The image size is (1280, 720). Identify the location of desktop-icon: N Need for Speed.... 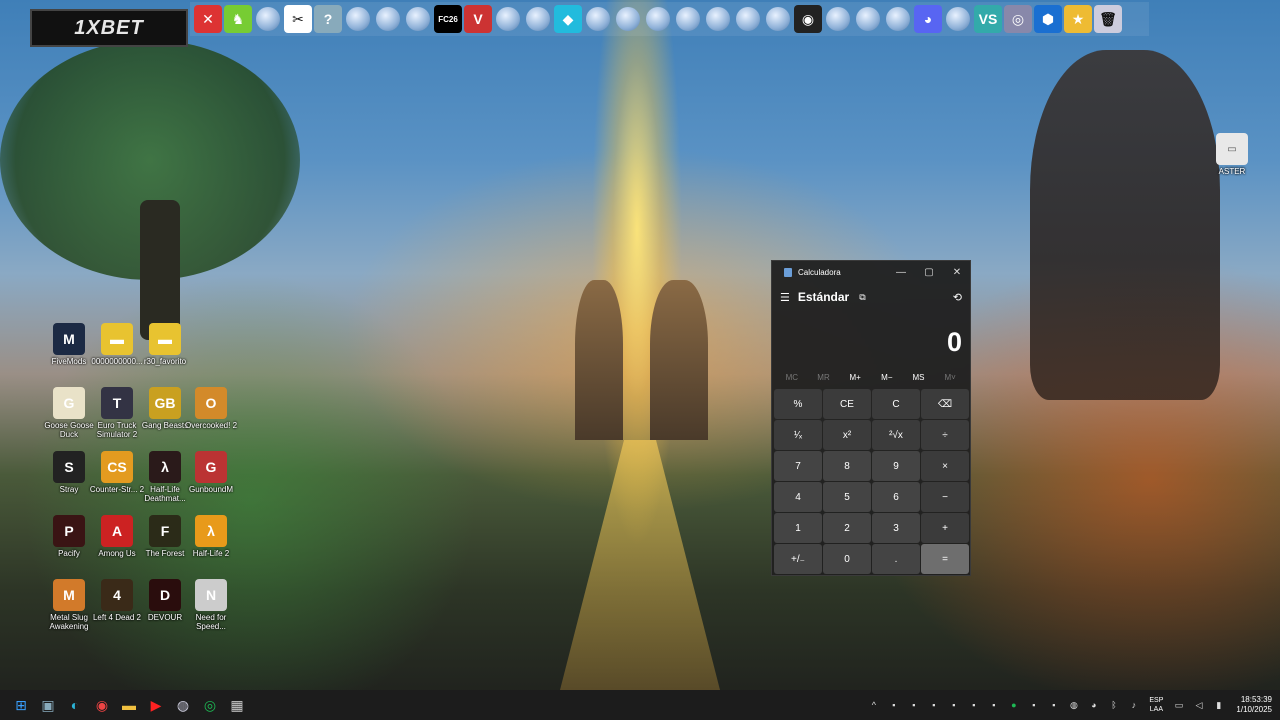
(211, 605).